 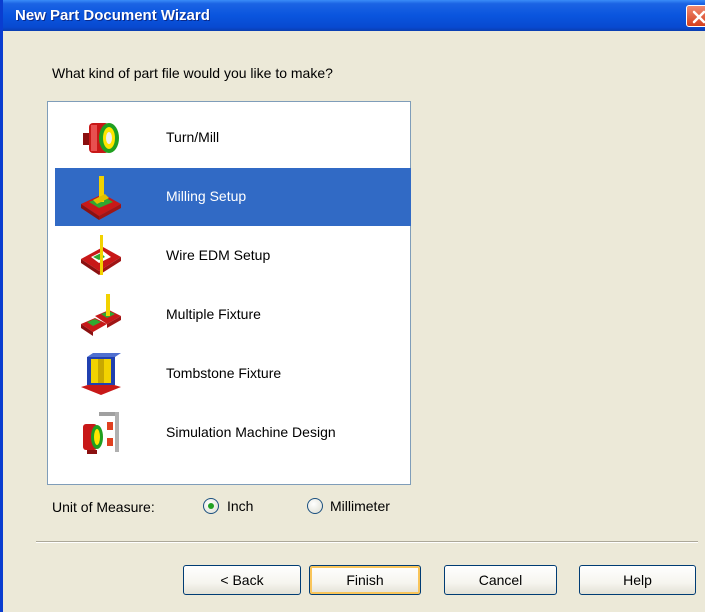 I want to click on close-button, so click(x=695, y=16).